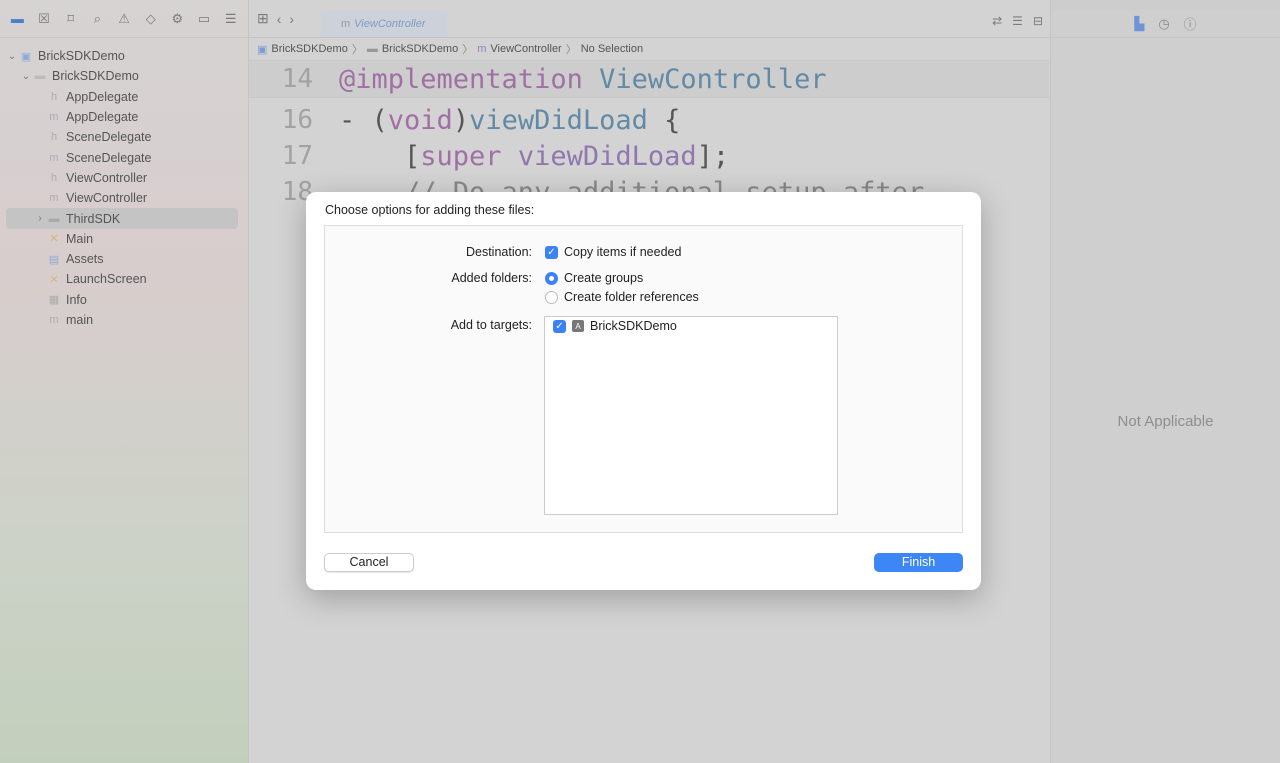 The width and height of the screenshot is (1280, 763). What do you see at coordinates (369, 562) in the screenshot?
I see `cancel-button: Cancel` at bounding box center [369, 562].